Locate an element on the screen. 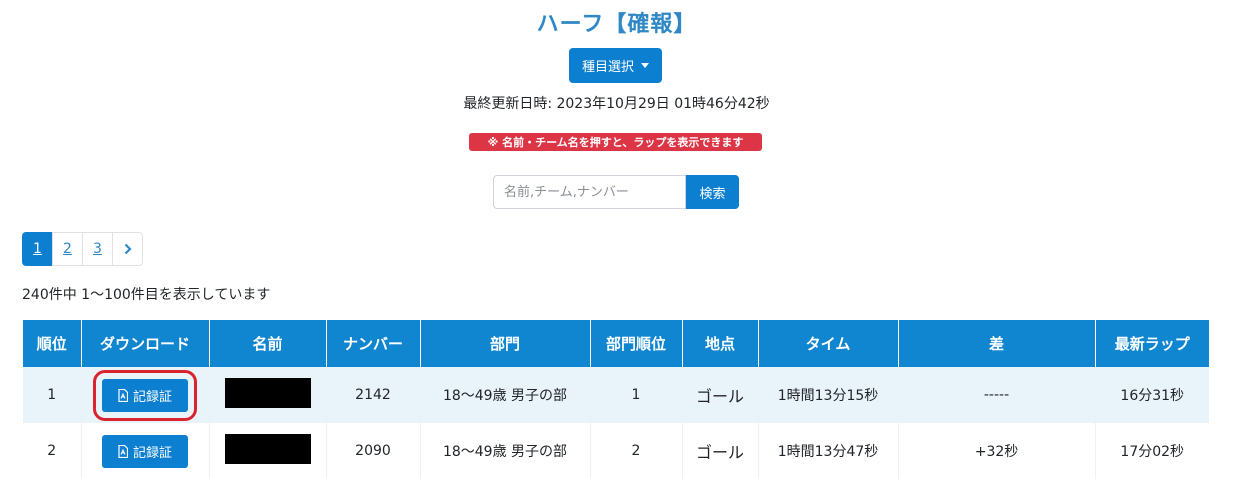  header-diff: 差 is located at coordinates (997, 343).